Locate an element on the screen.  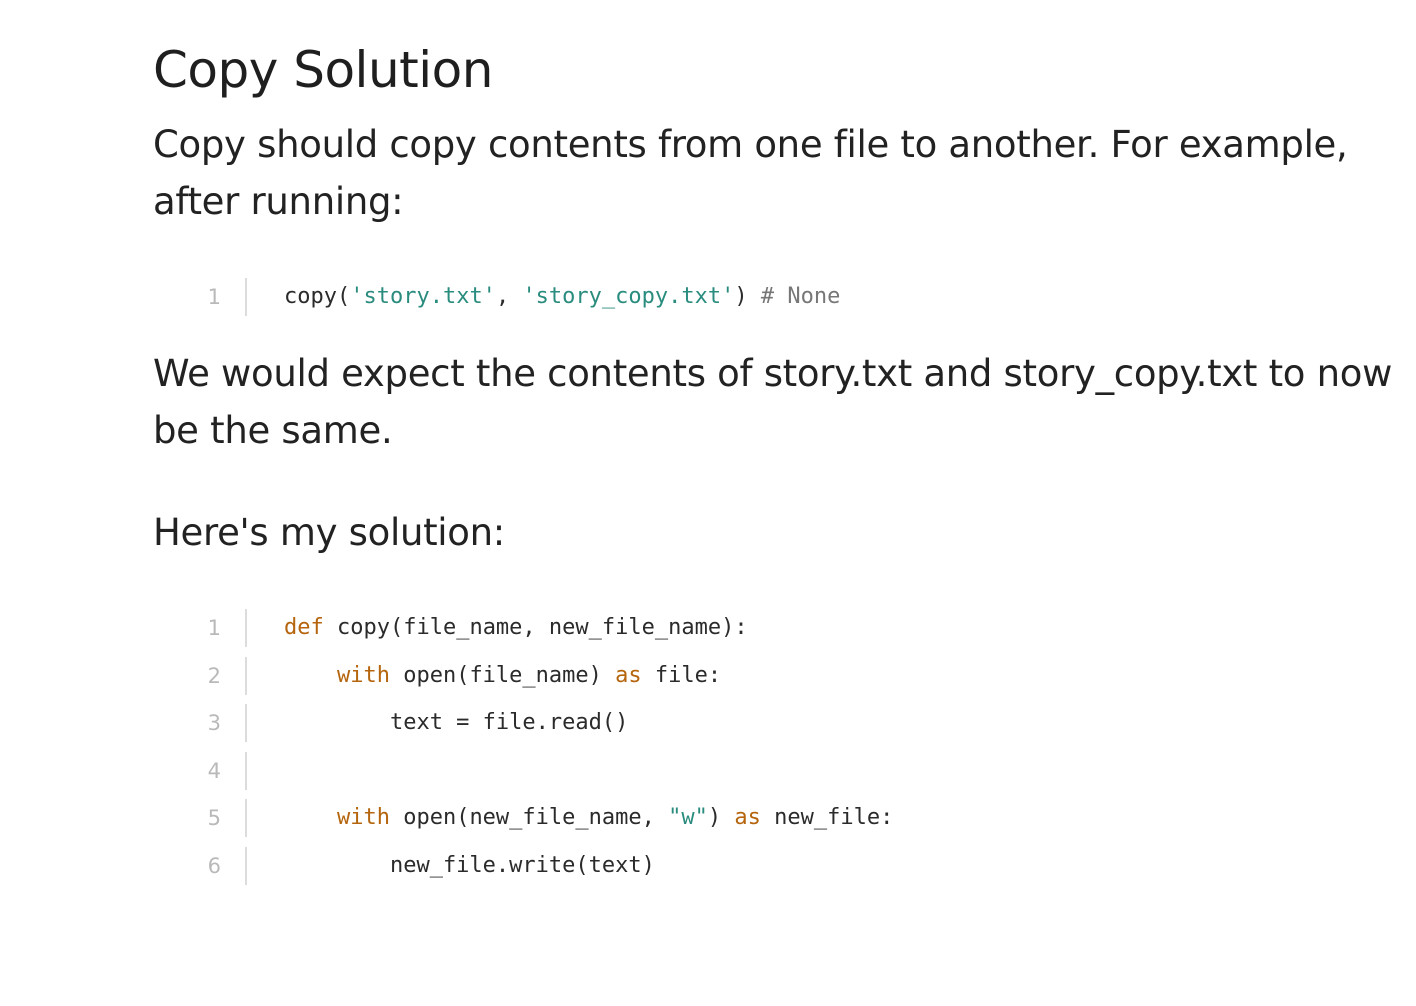
line-number: 5 is located at coordinates (214, 818).